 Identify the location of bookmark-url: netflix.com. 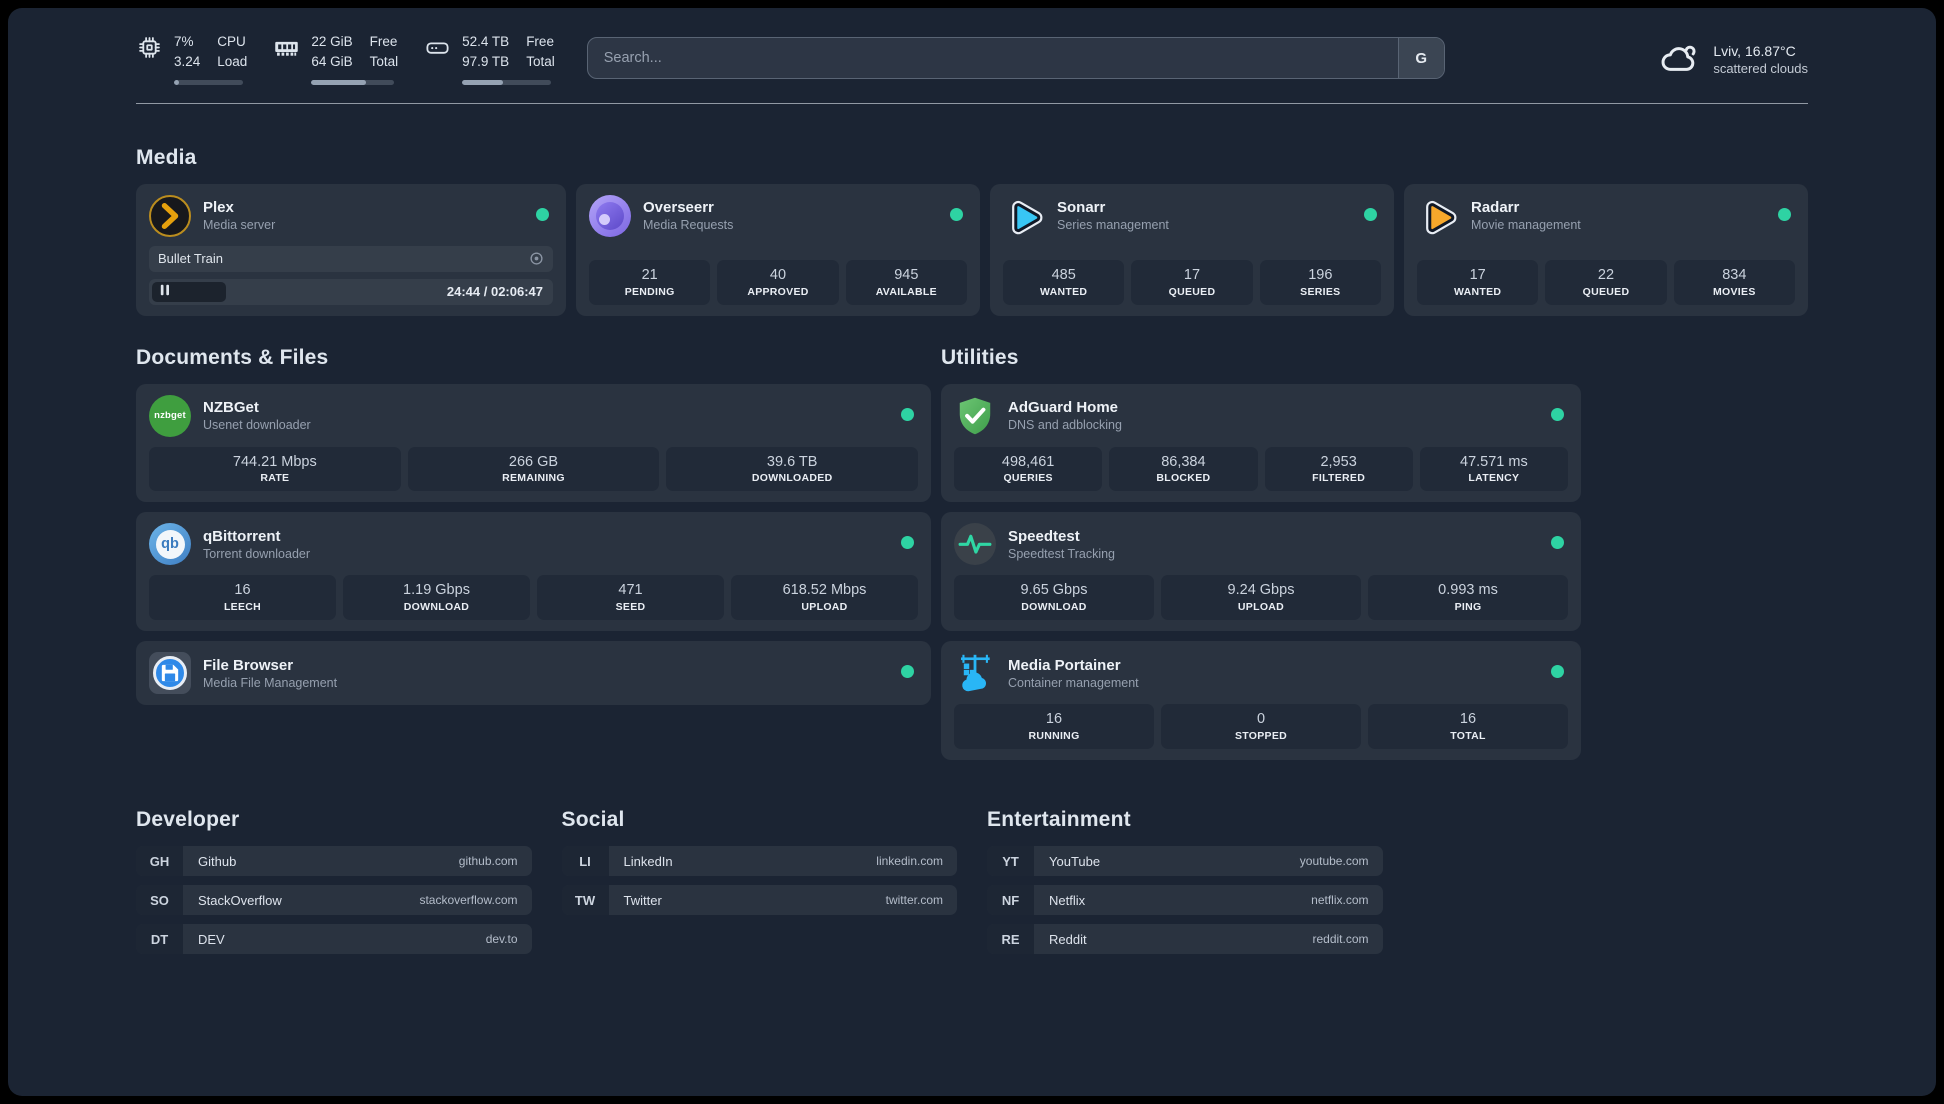
(1340, 900).